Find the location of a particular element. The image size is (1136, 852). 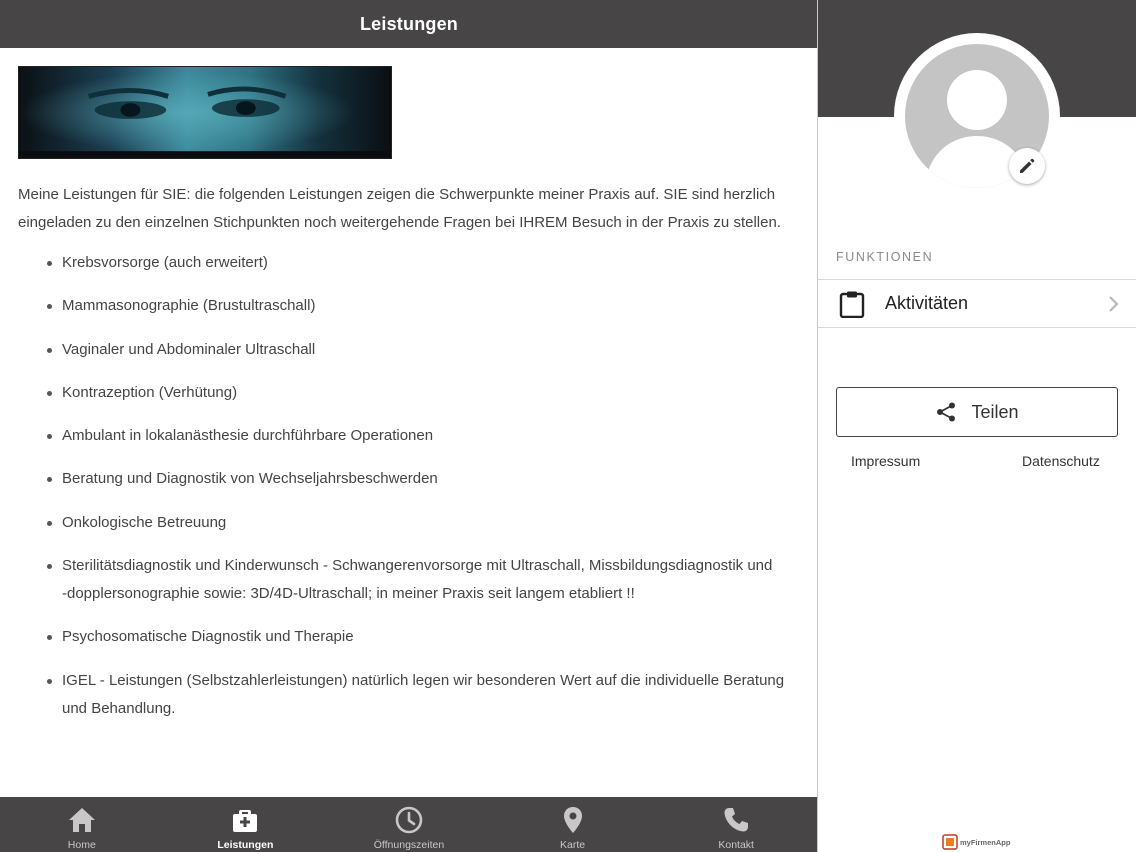

section-label: FUNKTIONEN is located at coordinates (885, 257).